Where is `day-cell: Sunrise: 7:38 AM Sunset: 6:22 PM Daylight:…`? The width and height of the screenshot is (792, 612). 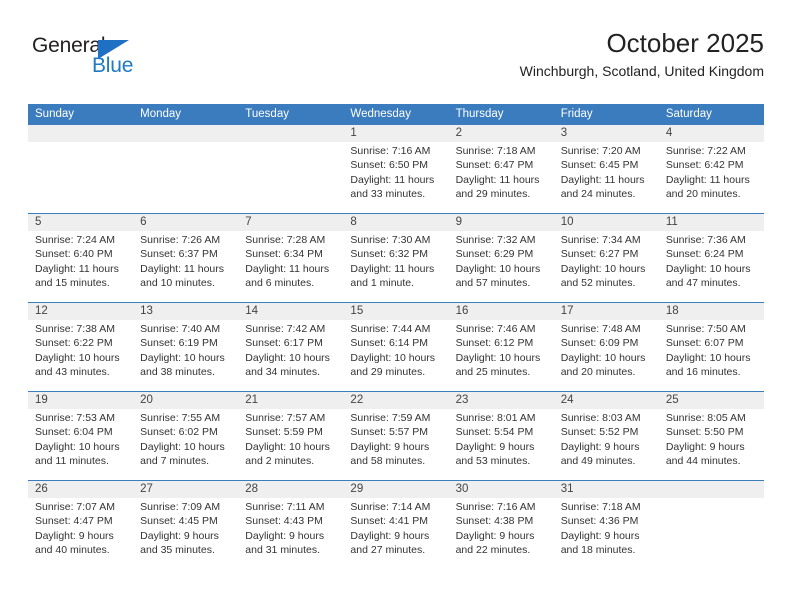
day-cell: Sunrise: 7:38 AM Sunset: 6:22 PM Daylight:… is located at coordinates (80, 355).